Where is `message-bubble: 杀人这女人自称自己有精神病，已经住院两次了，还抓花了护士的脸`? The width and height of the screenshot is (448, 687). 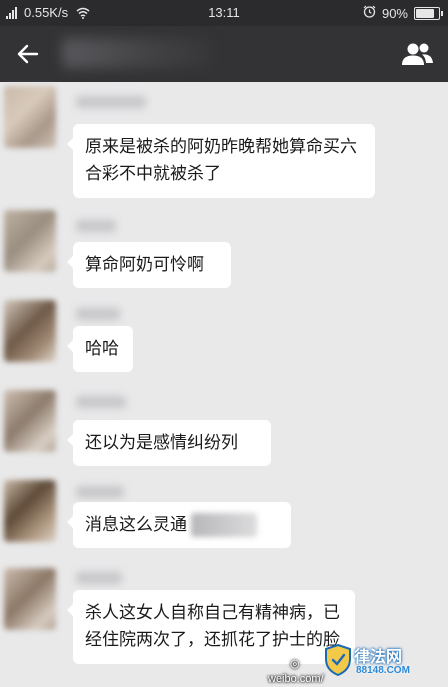 message-bubble: 杀人这女人自称自己有精神病，已经住院两次了，还抓花了护士的脸 is located at coordinates (211, 627).